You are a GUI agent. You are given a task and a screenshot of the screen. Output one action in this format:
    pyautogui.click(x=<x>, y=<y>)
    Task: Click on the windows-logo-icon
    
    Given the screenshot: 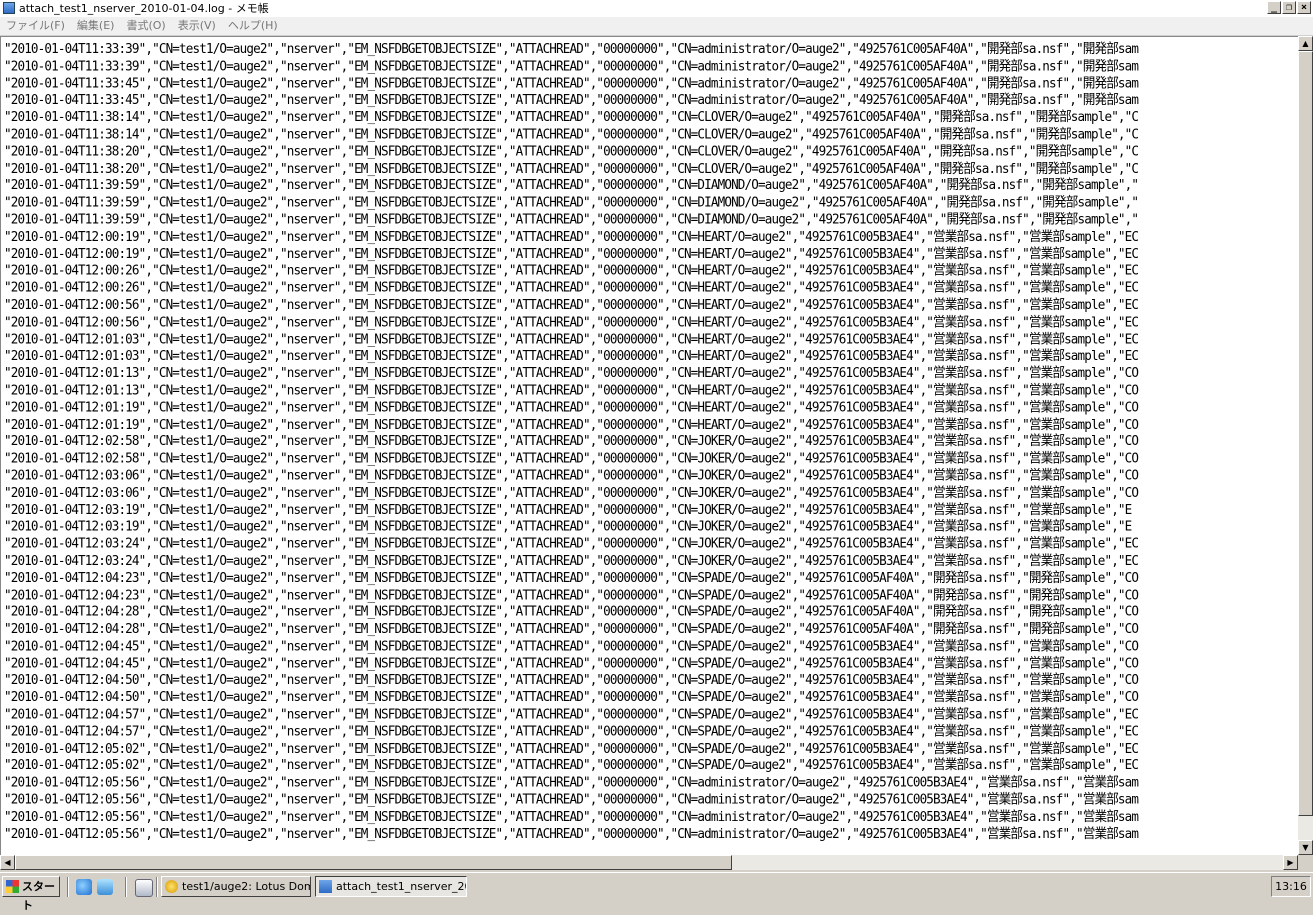 What is the action you would take?
    pyautogui.click(x=12, y=886)
    